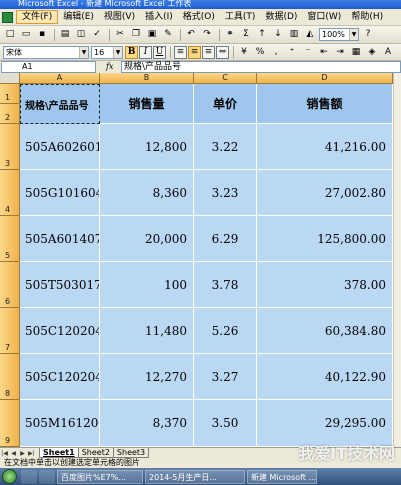 The width and height of the screenshot is (401, 485). Describe the element at coordinates (246, 34) in the screenshot. I see `autosum-icon: Σ` at that location.